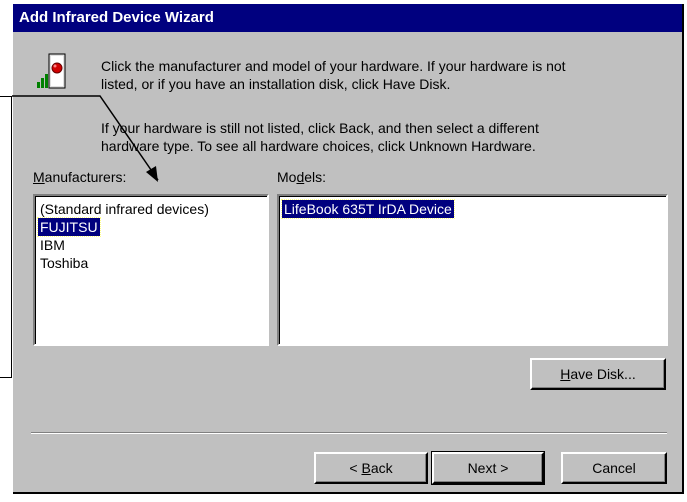 The width and height of the screenshot is (687, 502). What do you see at coordinates (85, 138) in the screenshot?
I see `annotation-arrow` at bounding box center [85, 138].